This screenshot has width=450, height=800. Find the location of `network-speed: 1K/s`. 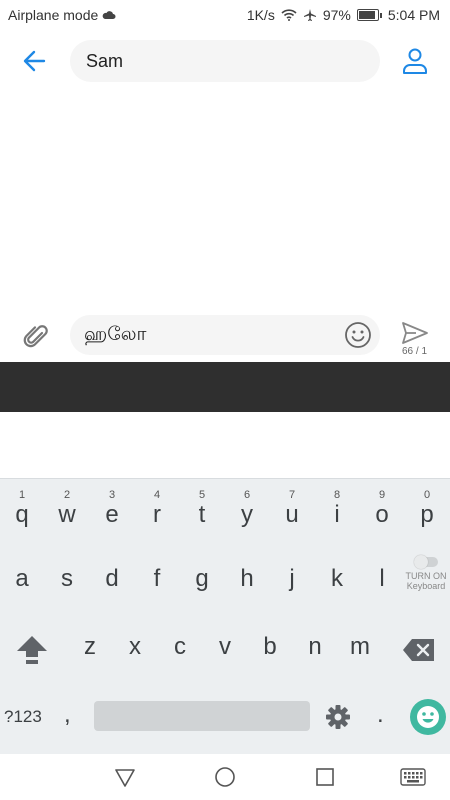

network-speed: 1K/s is located at coordinates (260, 15).